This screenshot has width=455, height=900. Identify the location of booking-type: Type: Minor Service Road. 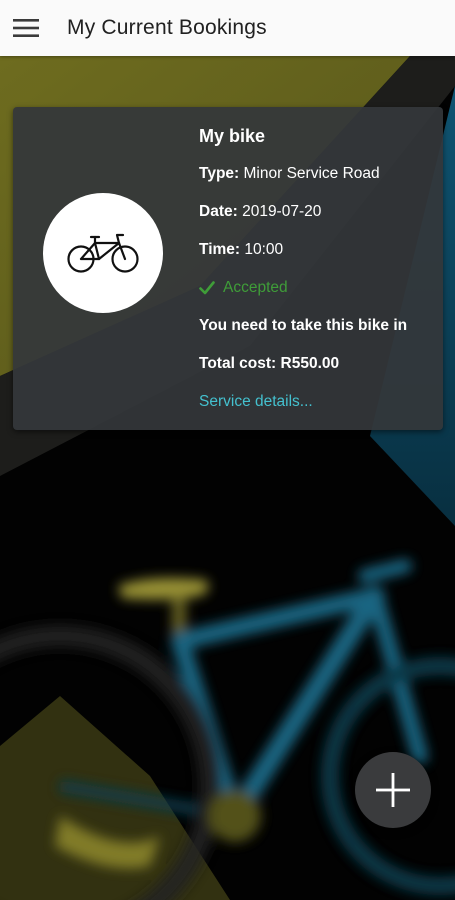
(319, 174).